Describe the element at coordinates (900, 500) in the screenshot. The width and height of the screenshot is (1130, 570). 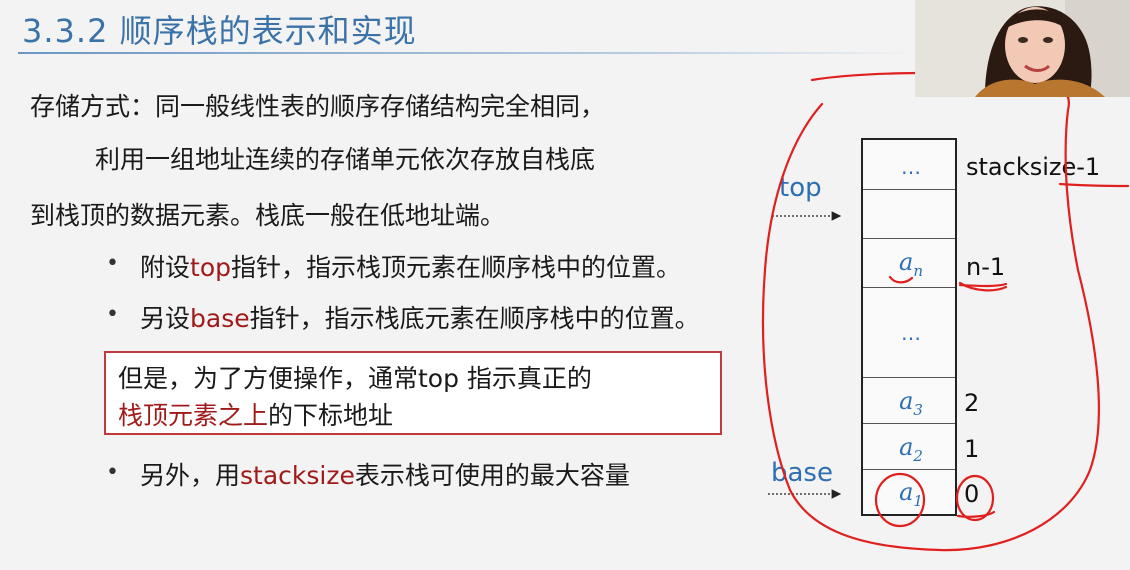
I see `circle-a1` at that location.